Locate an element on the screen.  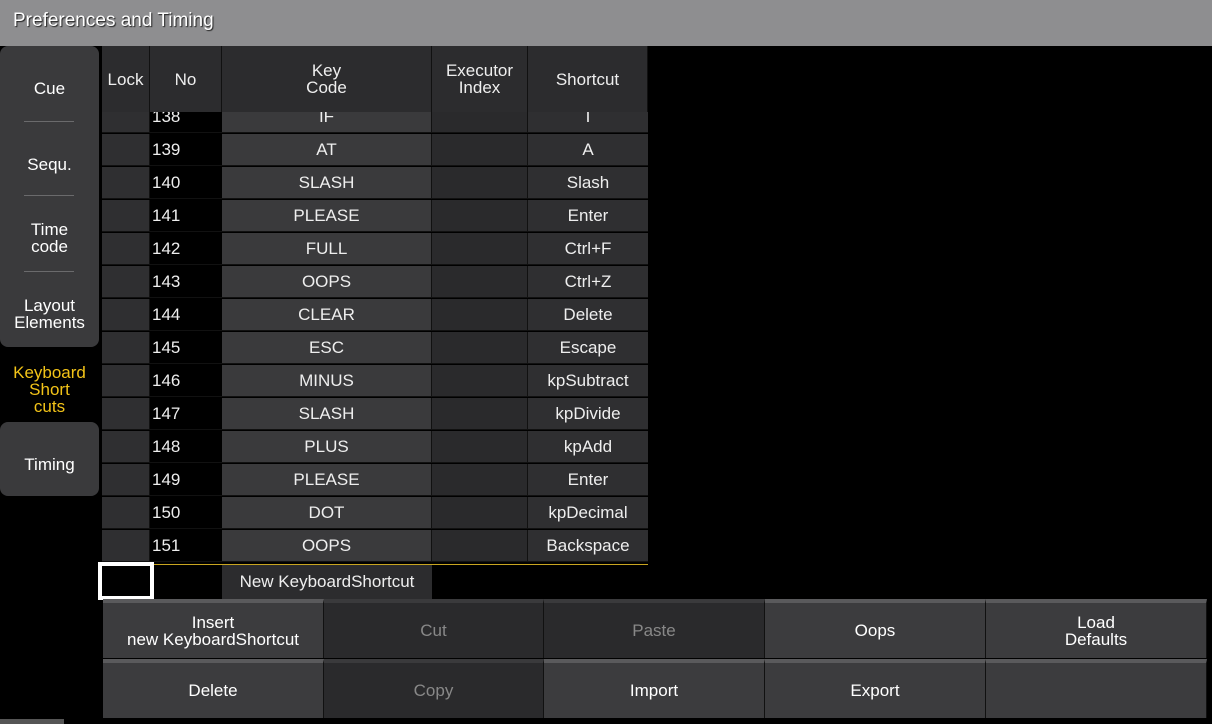
oops-button: Oops is located at coordinates (875, 628).